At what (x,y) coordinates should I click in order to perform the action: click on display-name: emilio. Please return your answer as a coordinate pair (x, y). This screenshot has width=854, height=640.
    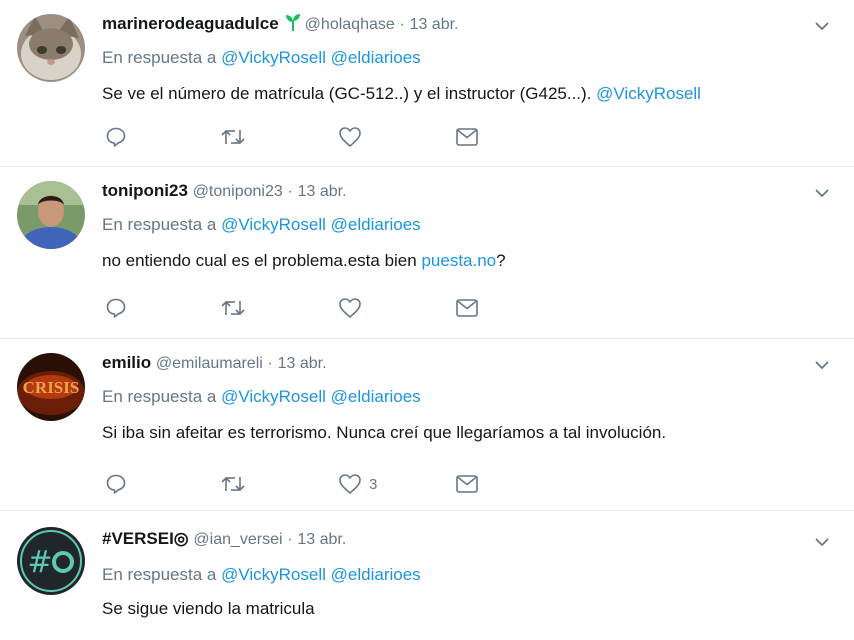
    Looking at the image, I should click on (126, 362).